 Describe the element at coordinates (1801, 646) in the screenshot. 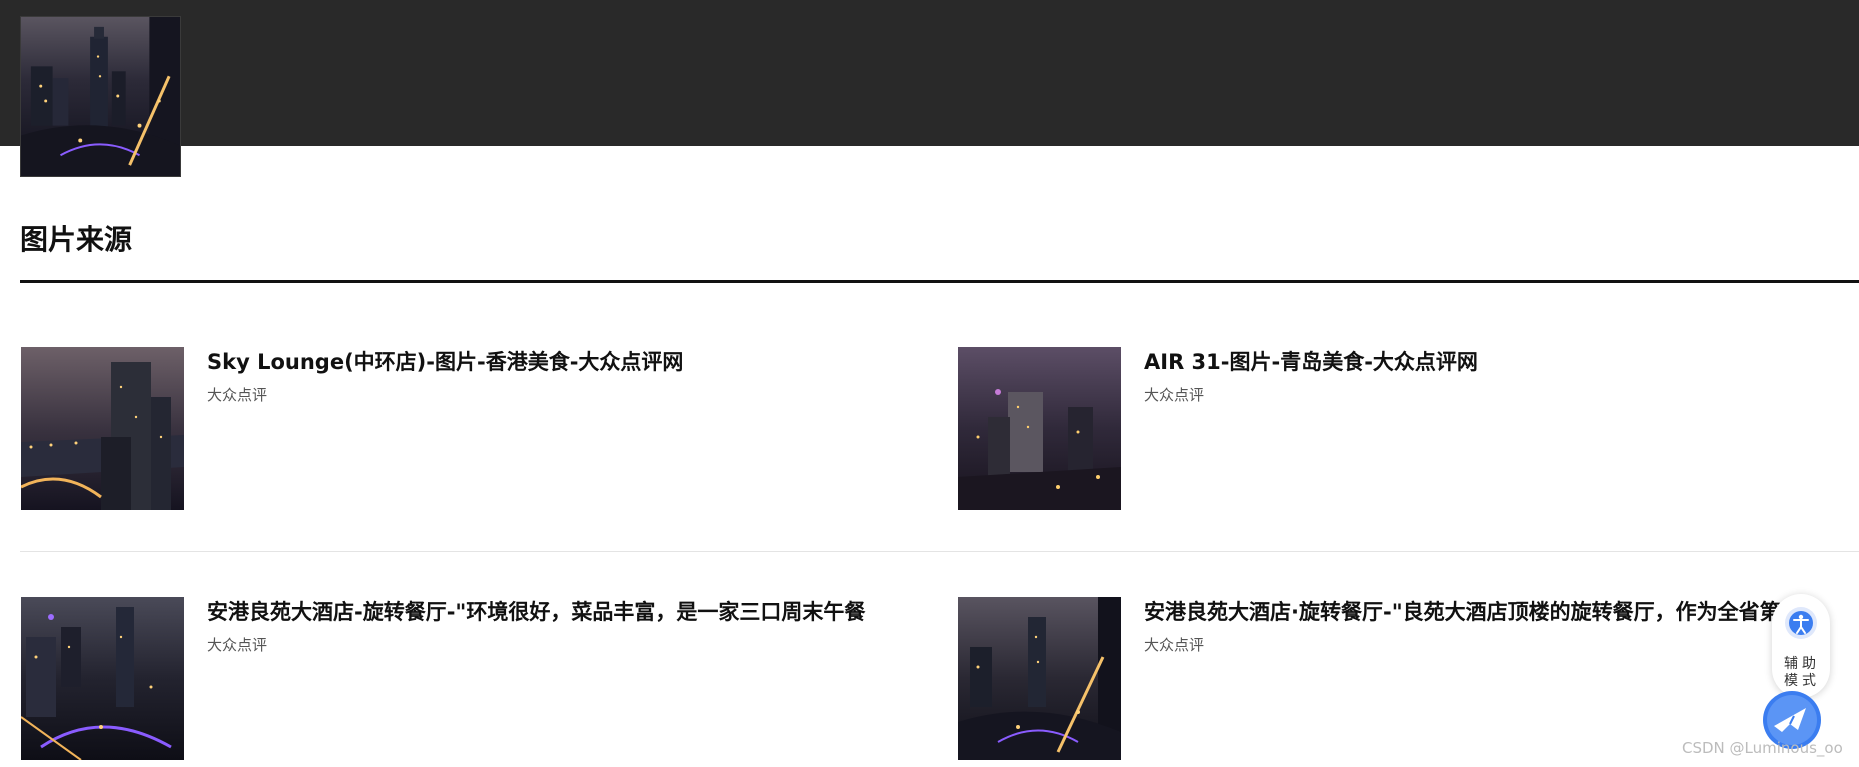

I see `assist-mode-panel: 辅助模式` at that location.